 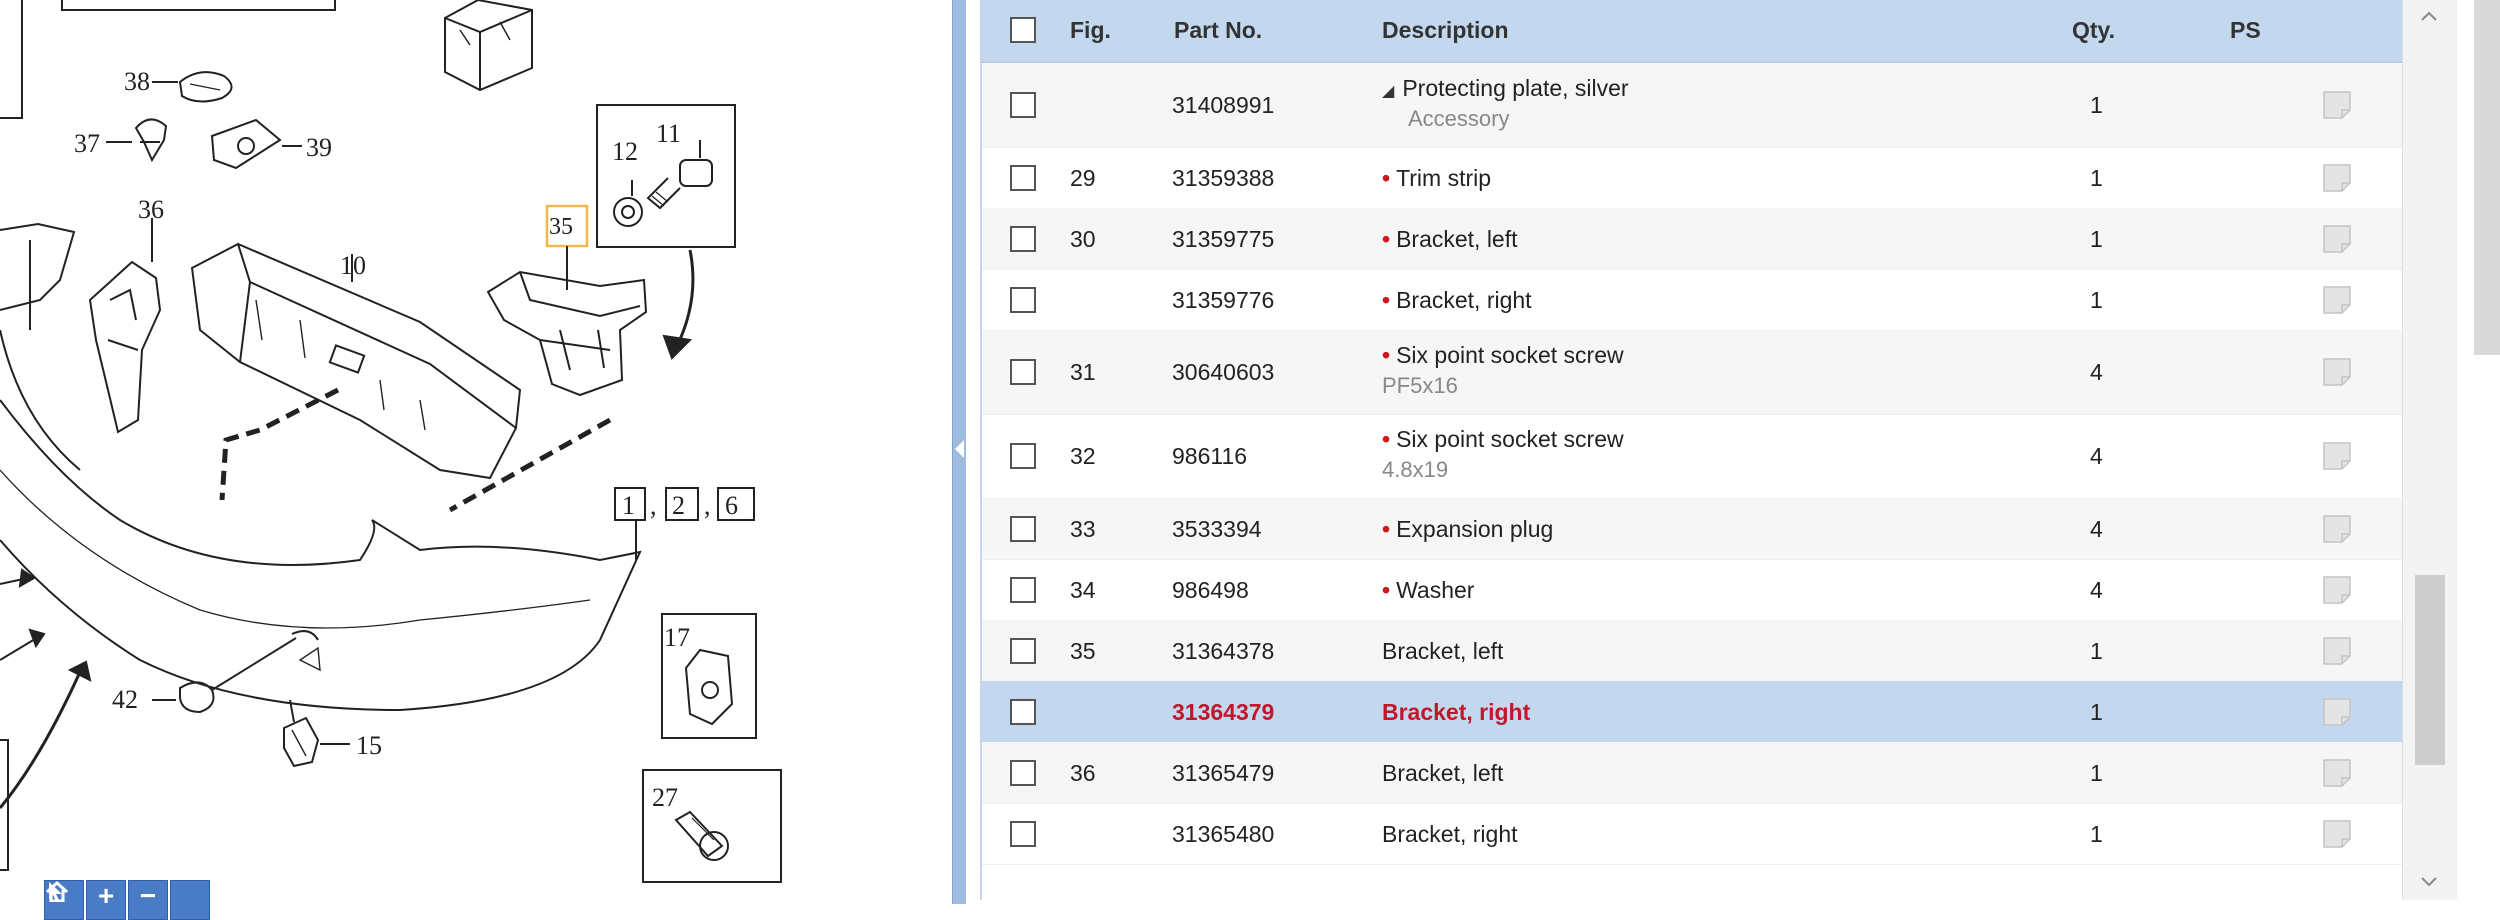 What do you see at coordinates (1692, 773) in the screenshot?
I see `table-row: 36 31365479 Bracket, left 1` at bounding box center [1692, 773].